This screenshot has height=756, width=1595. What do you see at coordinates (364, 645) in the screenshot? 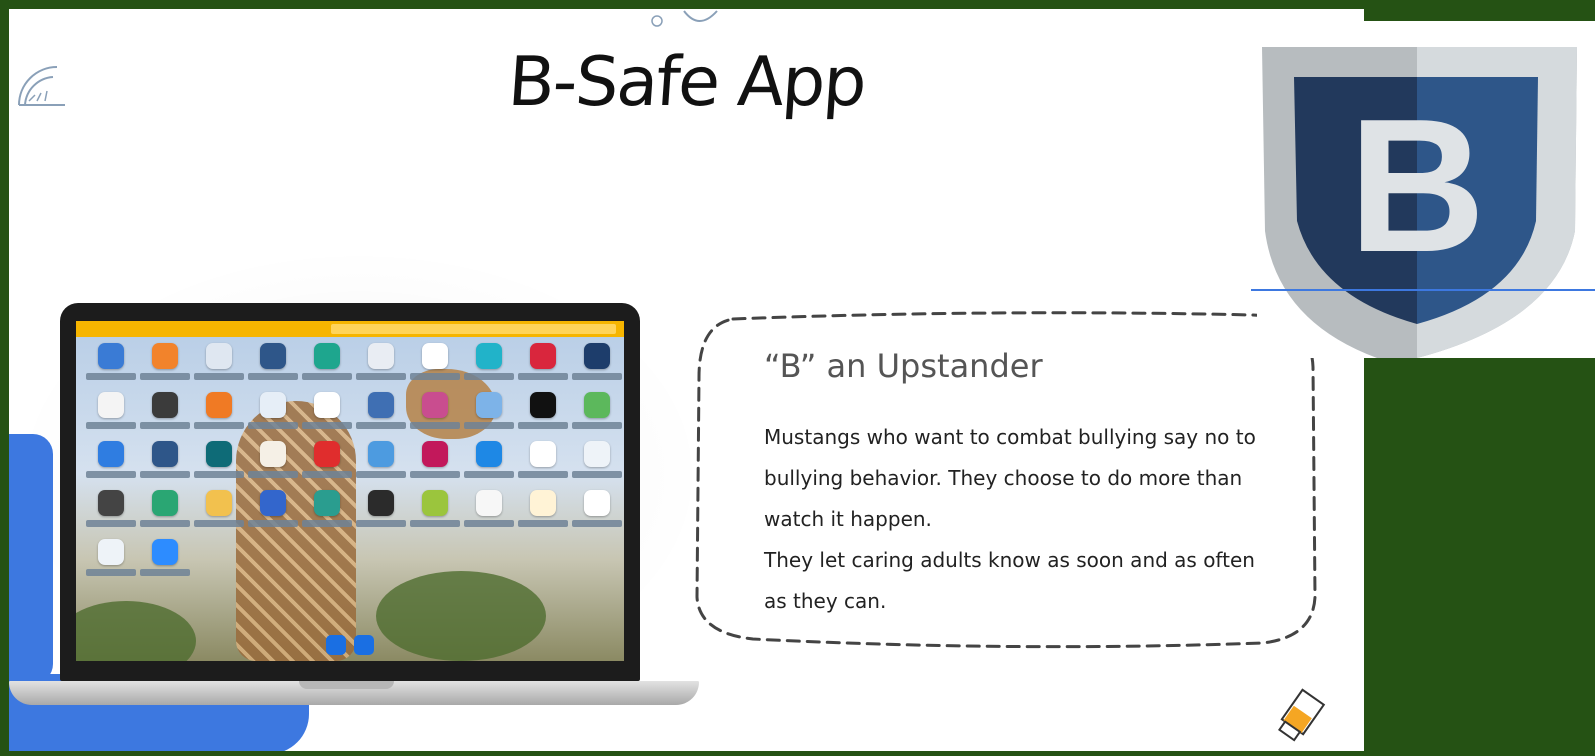
I see `files-icon` at bounding box center [364, 645].